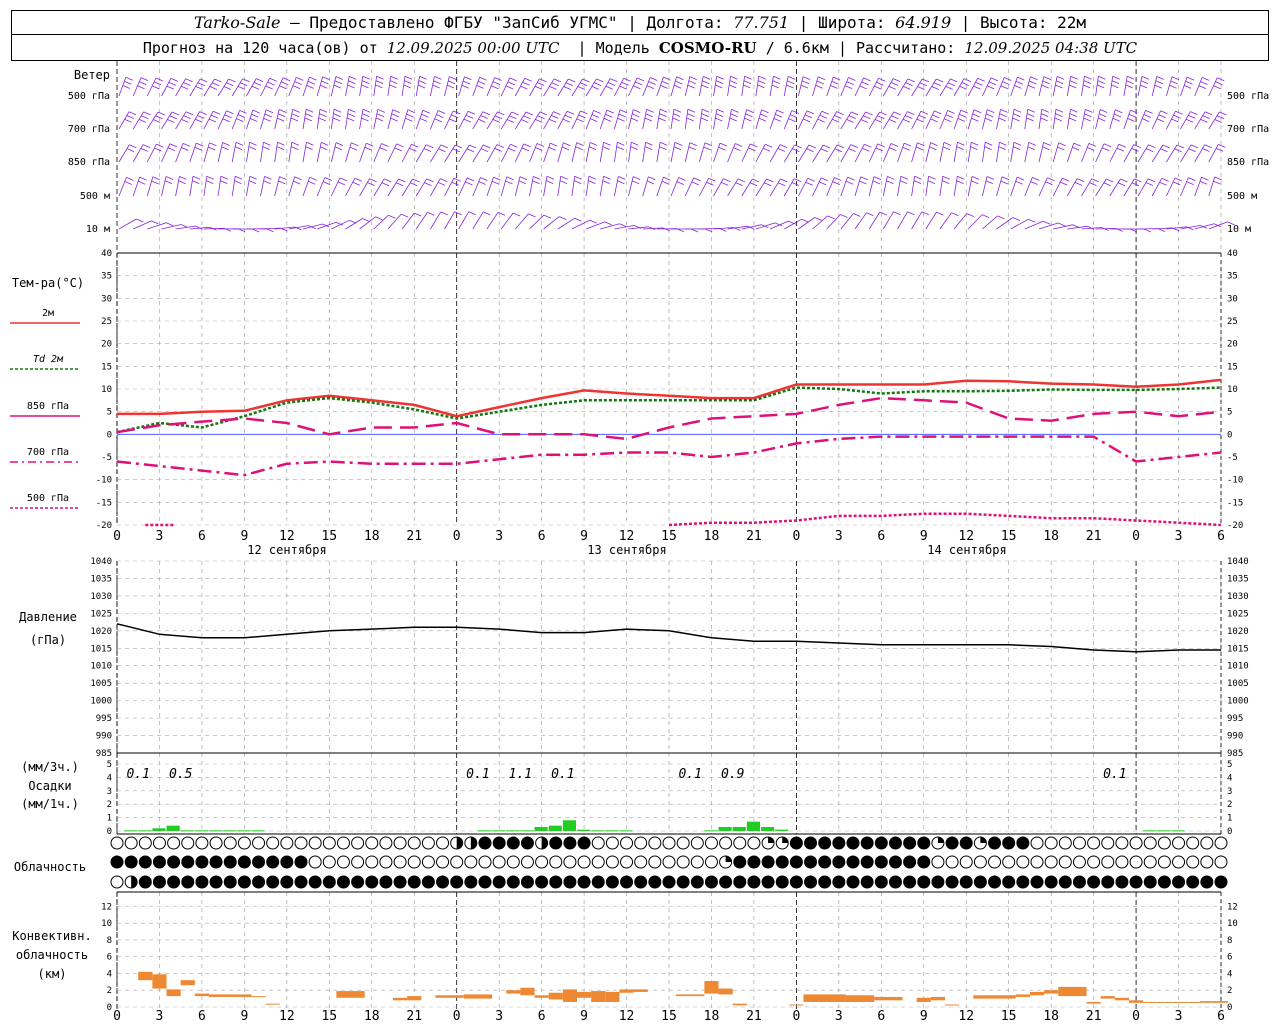 Image resolution: width=1280 pixels, height=1024 pixels. I want to click on hour-tick-bottom: 21, so click(754, 1016).